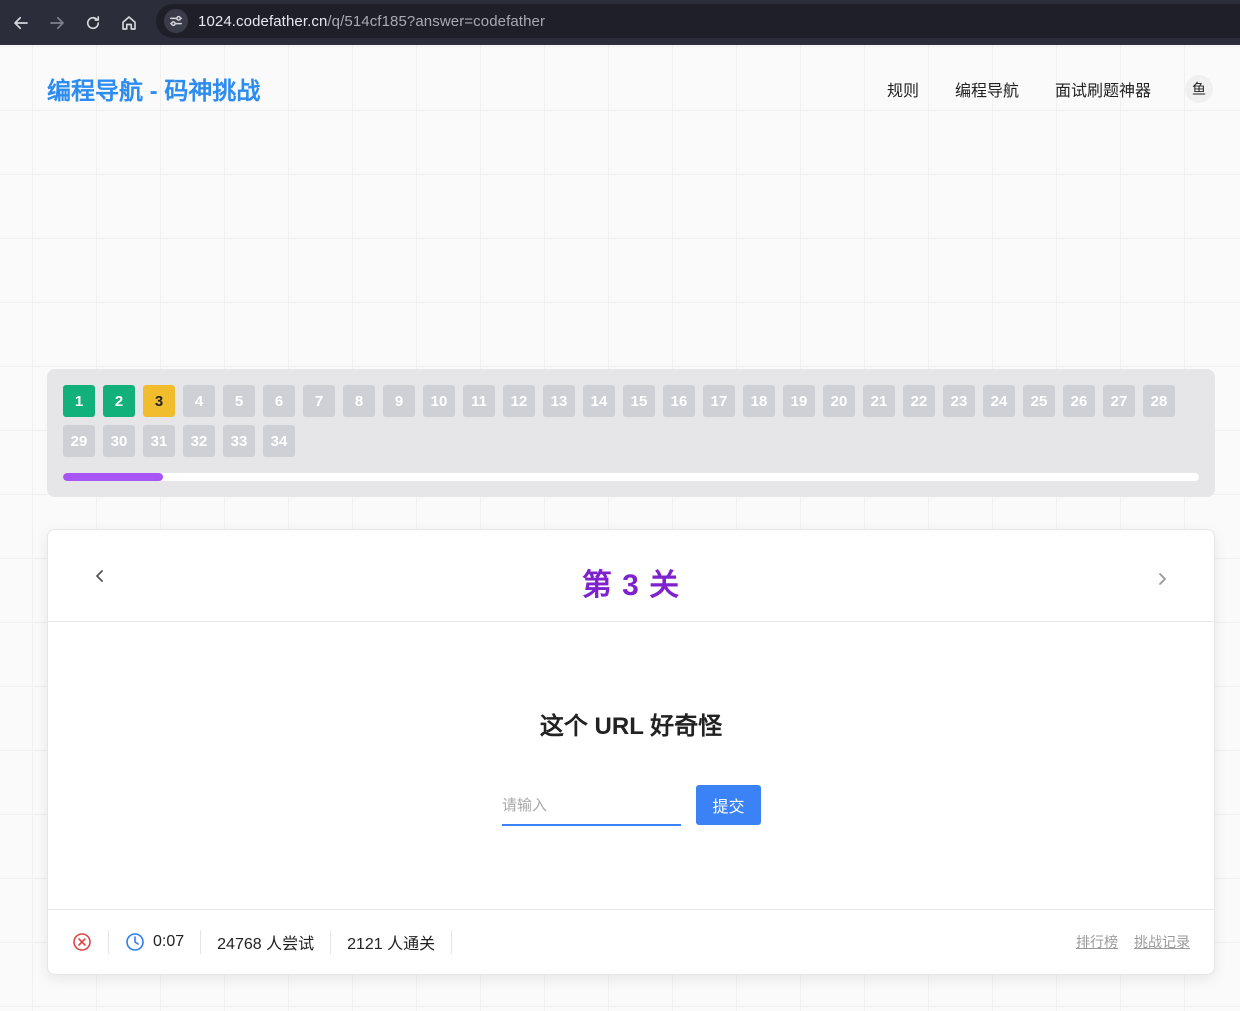 The height and width of the screenshot is (1011, 1240). What do you see at coordinates (903, 89) in the screenshot?
I see `nav-rules-link: 规则` at bounding box center [903, 89].